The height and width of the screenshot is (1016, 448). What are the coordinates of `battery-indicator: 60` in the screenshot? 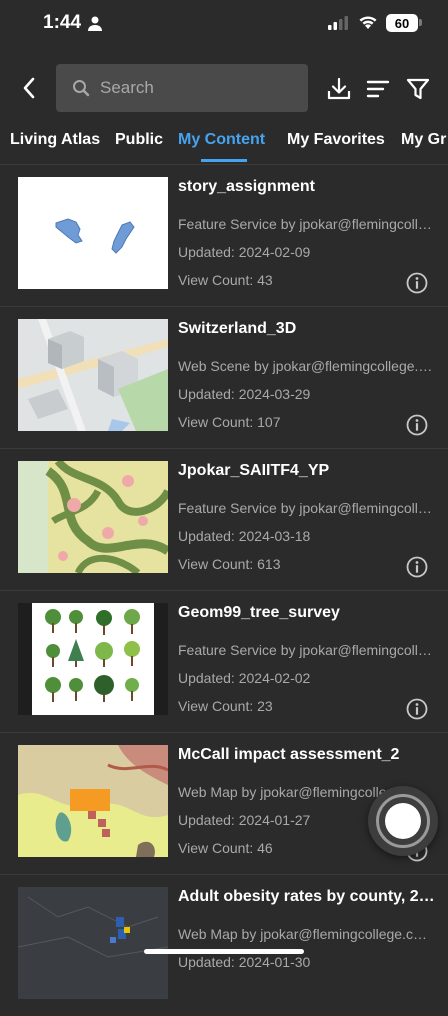 It's located at (402, 23).